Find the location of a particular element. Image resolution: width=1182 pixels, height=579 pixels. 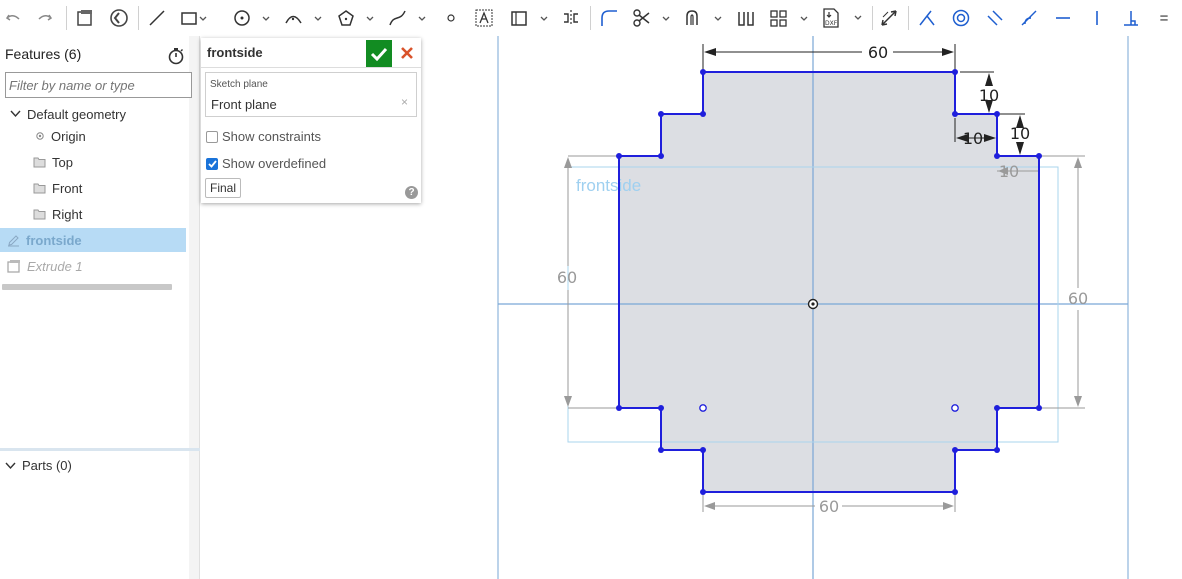

show-constraints-checkbox: Show constraints is located at coordinates (263, 136).